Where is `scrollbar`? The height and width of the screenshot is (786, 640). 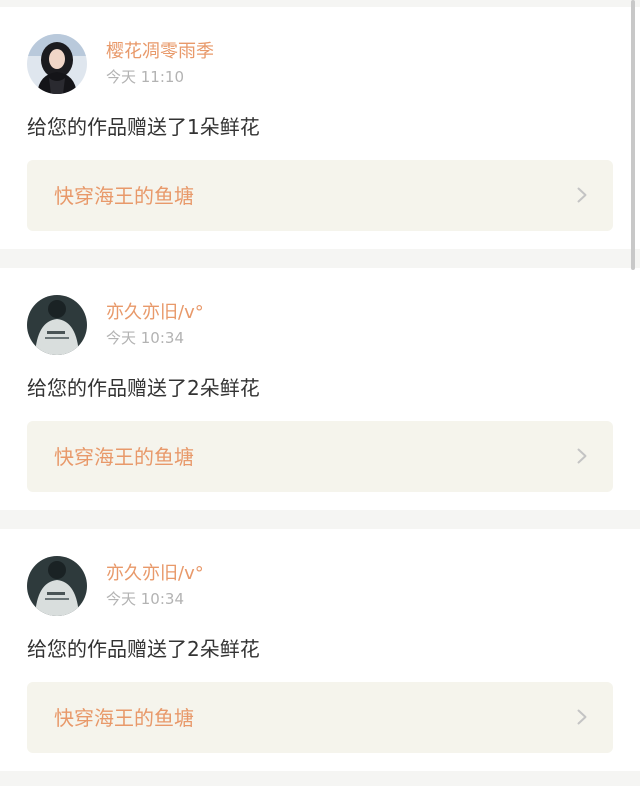 scrollbar is located at coordinates (633, 135).